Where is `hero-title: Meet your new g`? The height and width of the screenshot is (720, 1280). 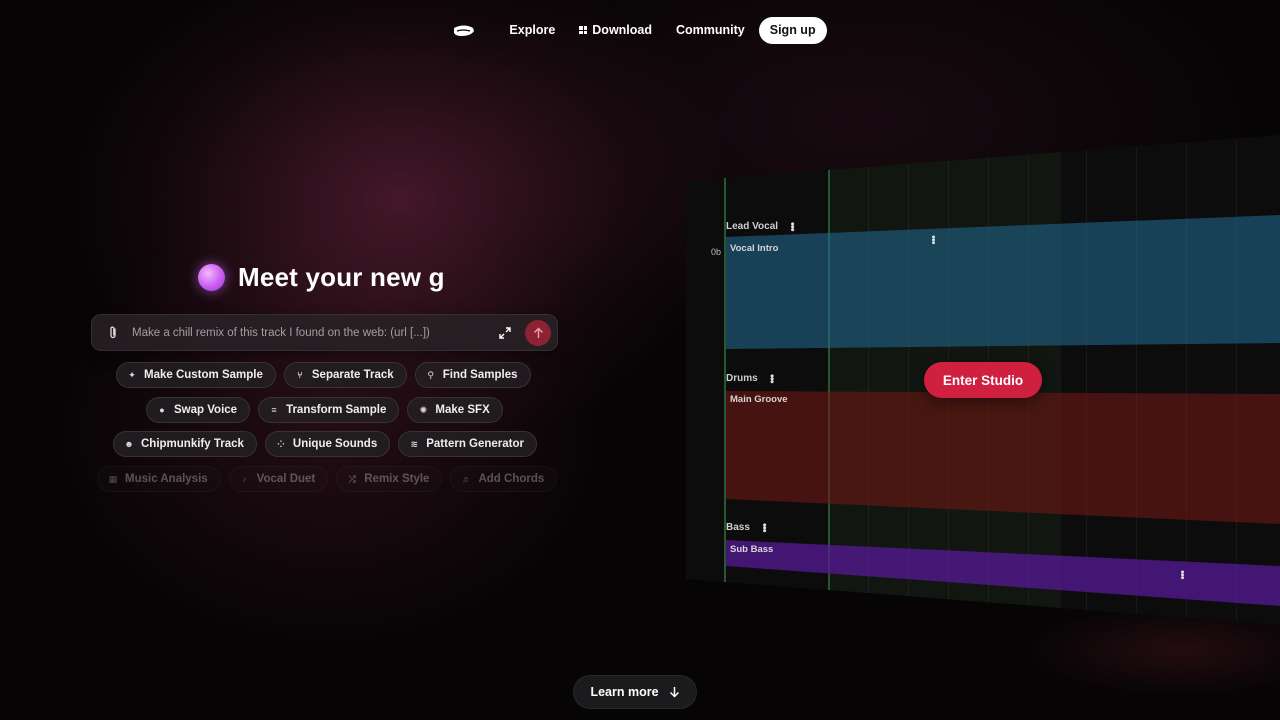
hero-title: Meet your new g is located at coordinates (321, 277).